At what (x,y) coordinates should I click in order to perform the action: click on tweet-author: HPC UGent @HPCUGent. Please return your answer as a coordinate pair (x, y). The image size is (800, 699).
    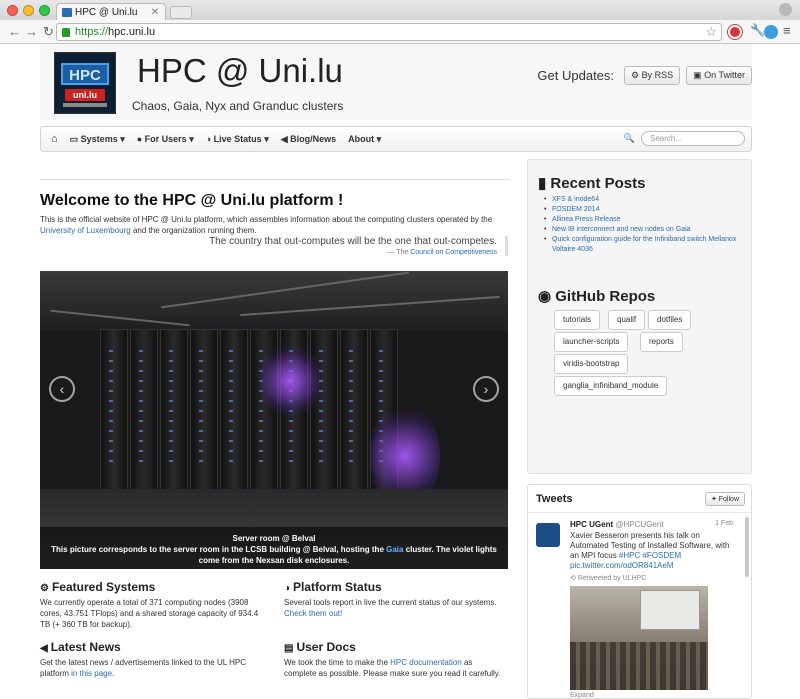
    Looking at the image, I should click on (617, 524).